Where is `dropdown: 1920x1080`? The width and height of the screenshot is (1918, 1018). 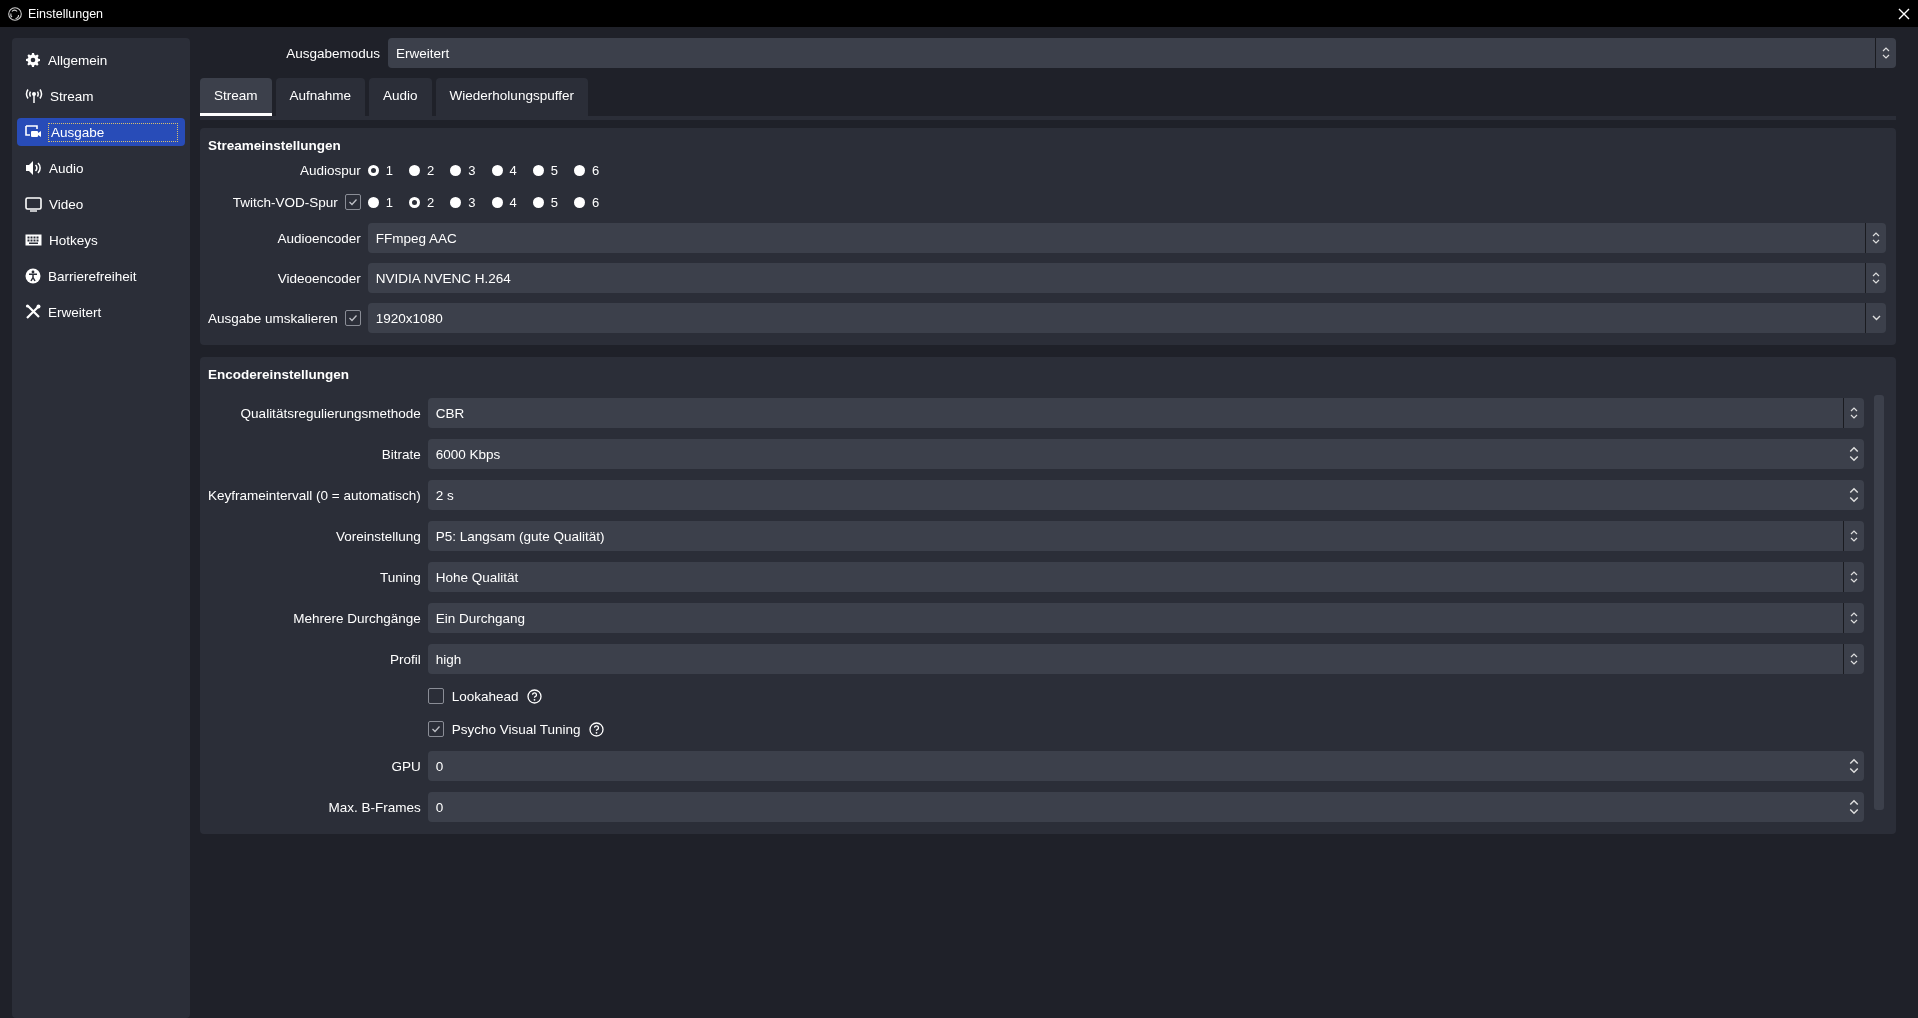
dropdown: 1920x1080 is located at coordinates (1126, 318).